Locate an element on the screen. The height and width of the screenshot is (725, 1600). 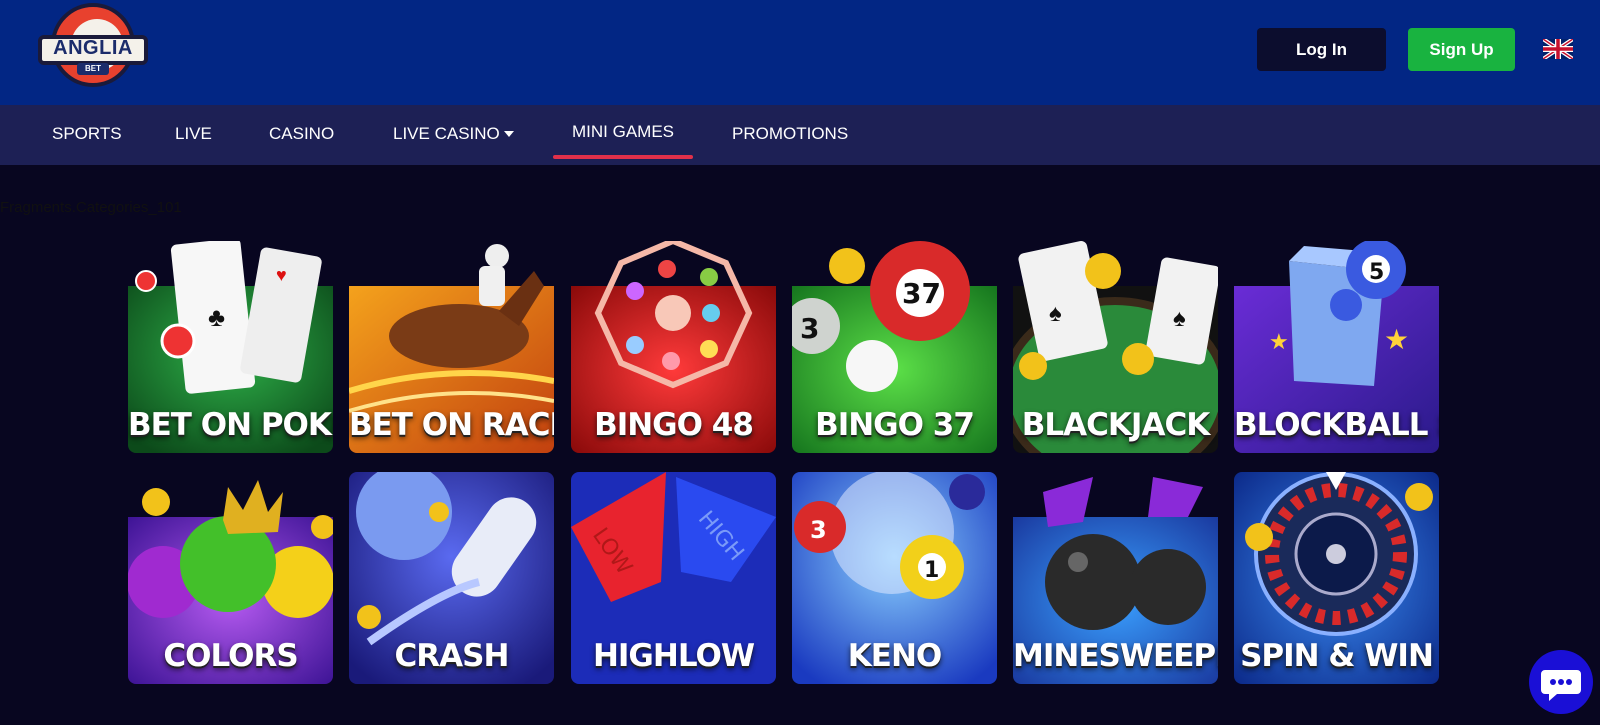
caret-down-icon is located at coordinates (508, 133).